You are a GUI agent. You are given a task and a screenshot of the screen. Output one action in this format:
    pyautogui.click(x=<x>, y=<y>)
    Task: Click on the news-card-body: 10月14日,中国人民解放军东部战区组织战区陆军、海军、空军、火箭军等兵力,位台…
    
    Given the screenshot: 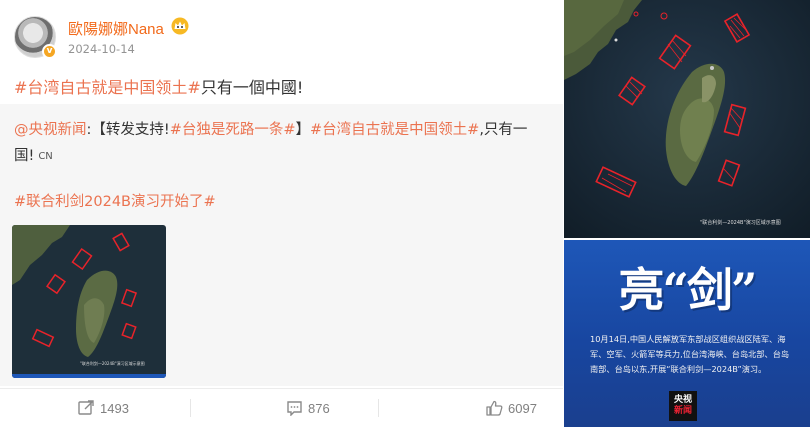 What is the action you would take?
    pyautogui.click(x=690, y=354)
    